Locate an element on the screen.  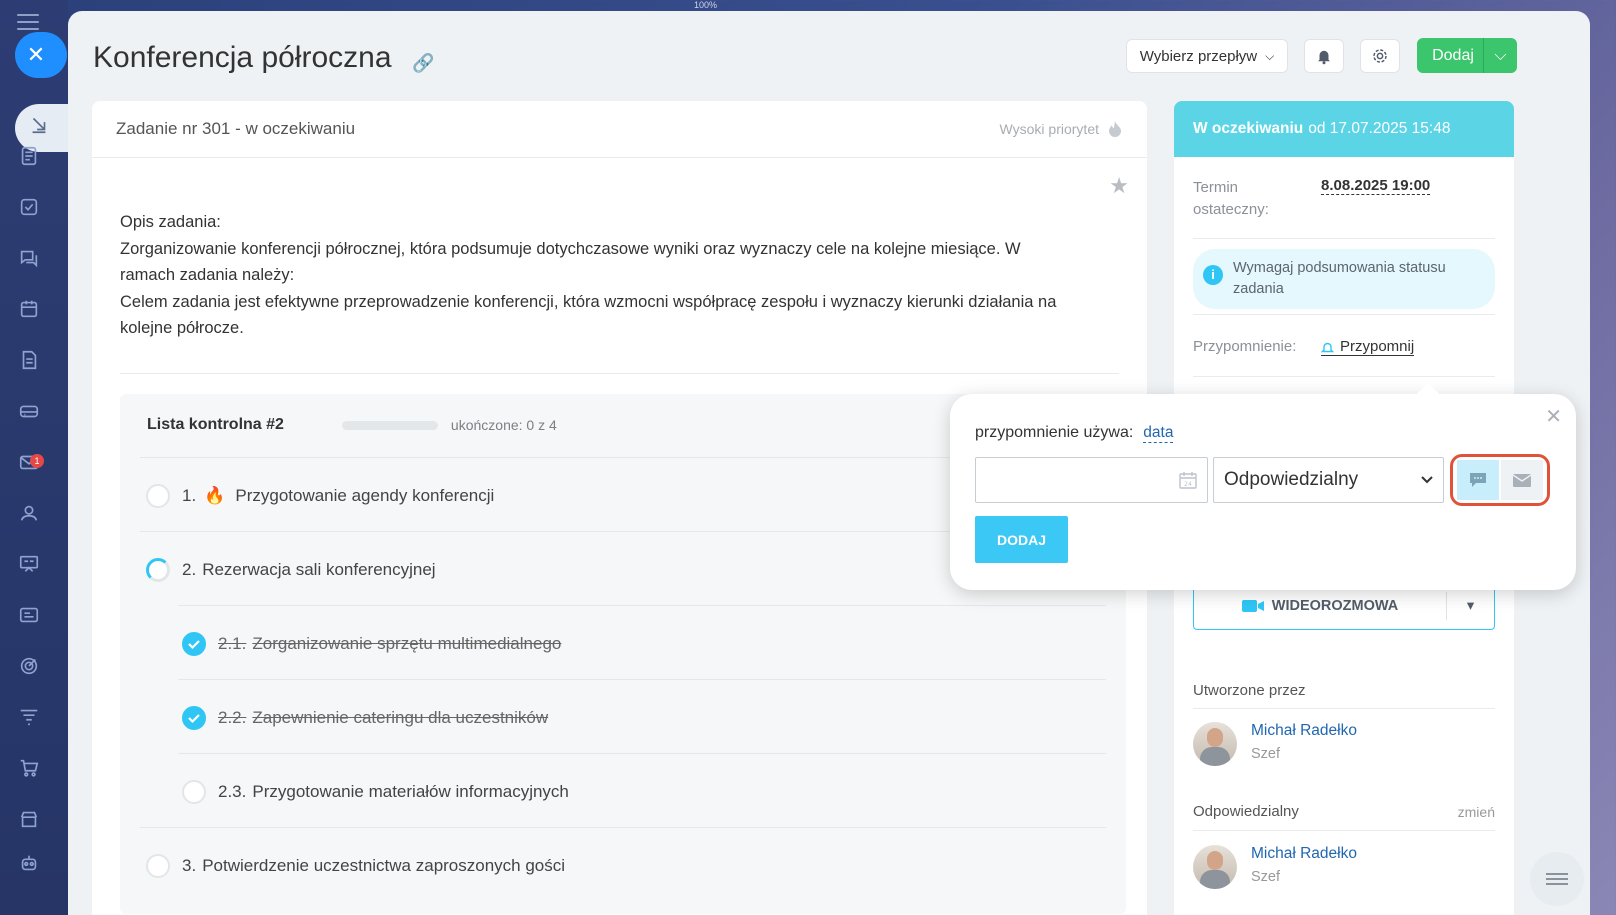
reminder-uses-row: przypomnienie używa: data is located at coordinates (1074, 433).